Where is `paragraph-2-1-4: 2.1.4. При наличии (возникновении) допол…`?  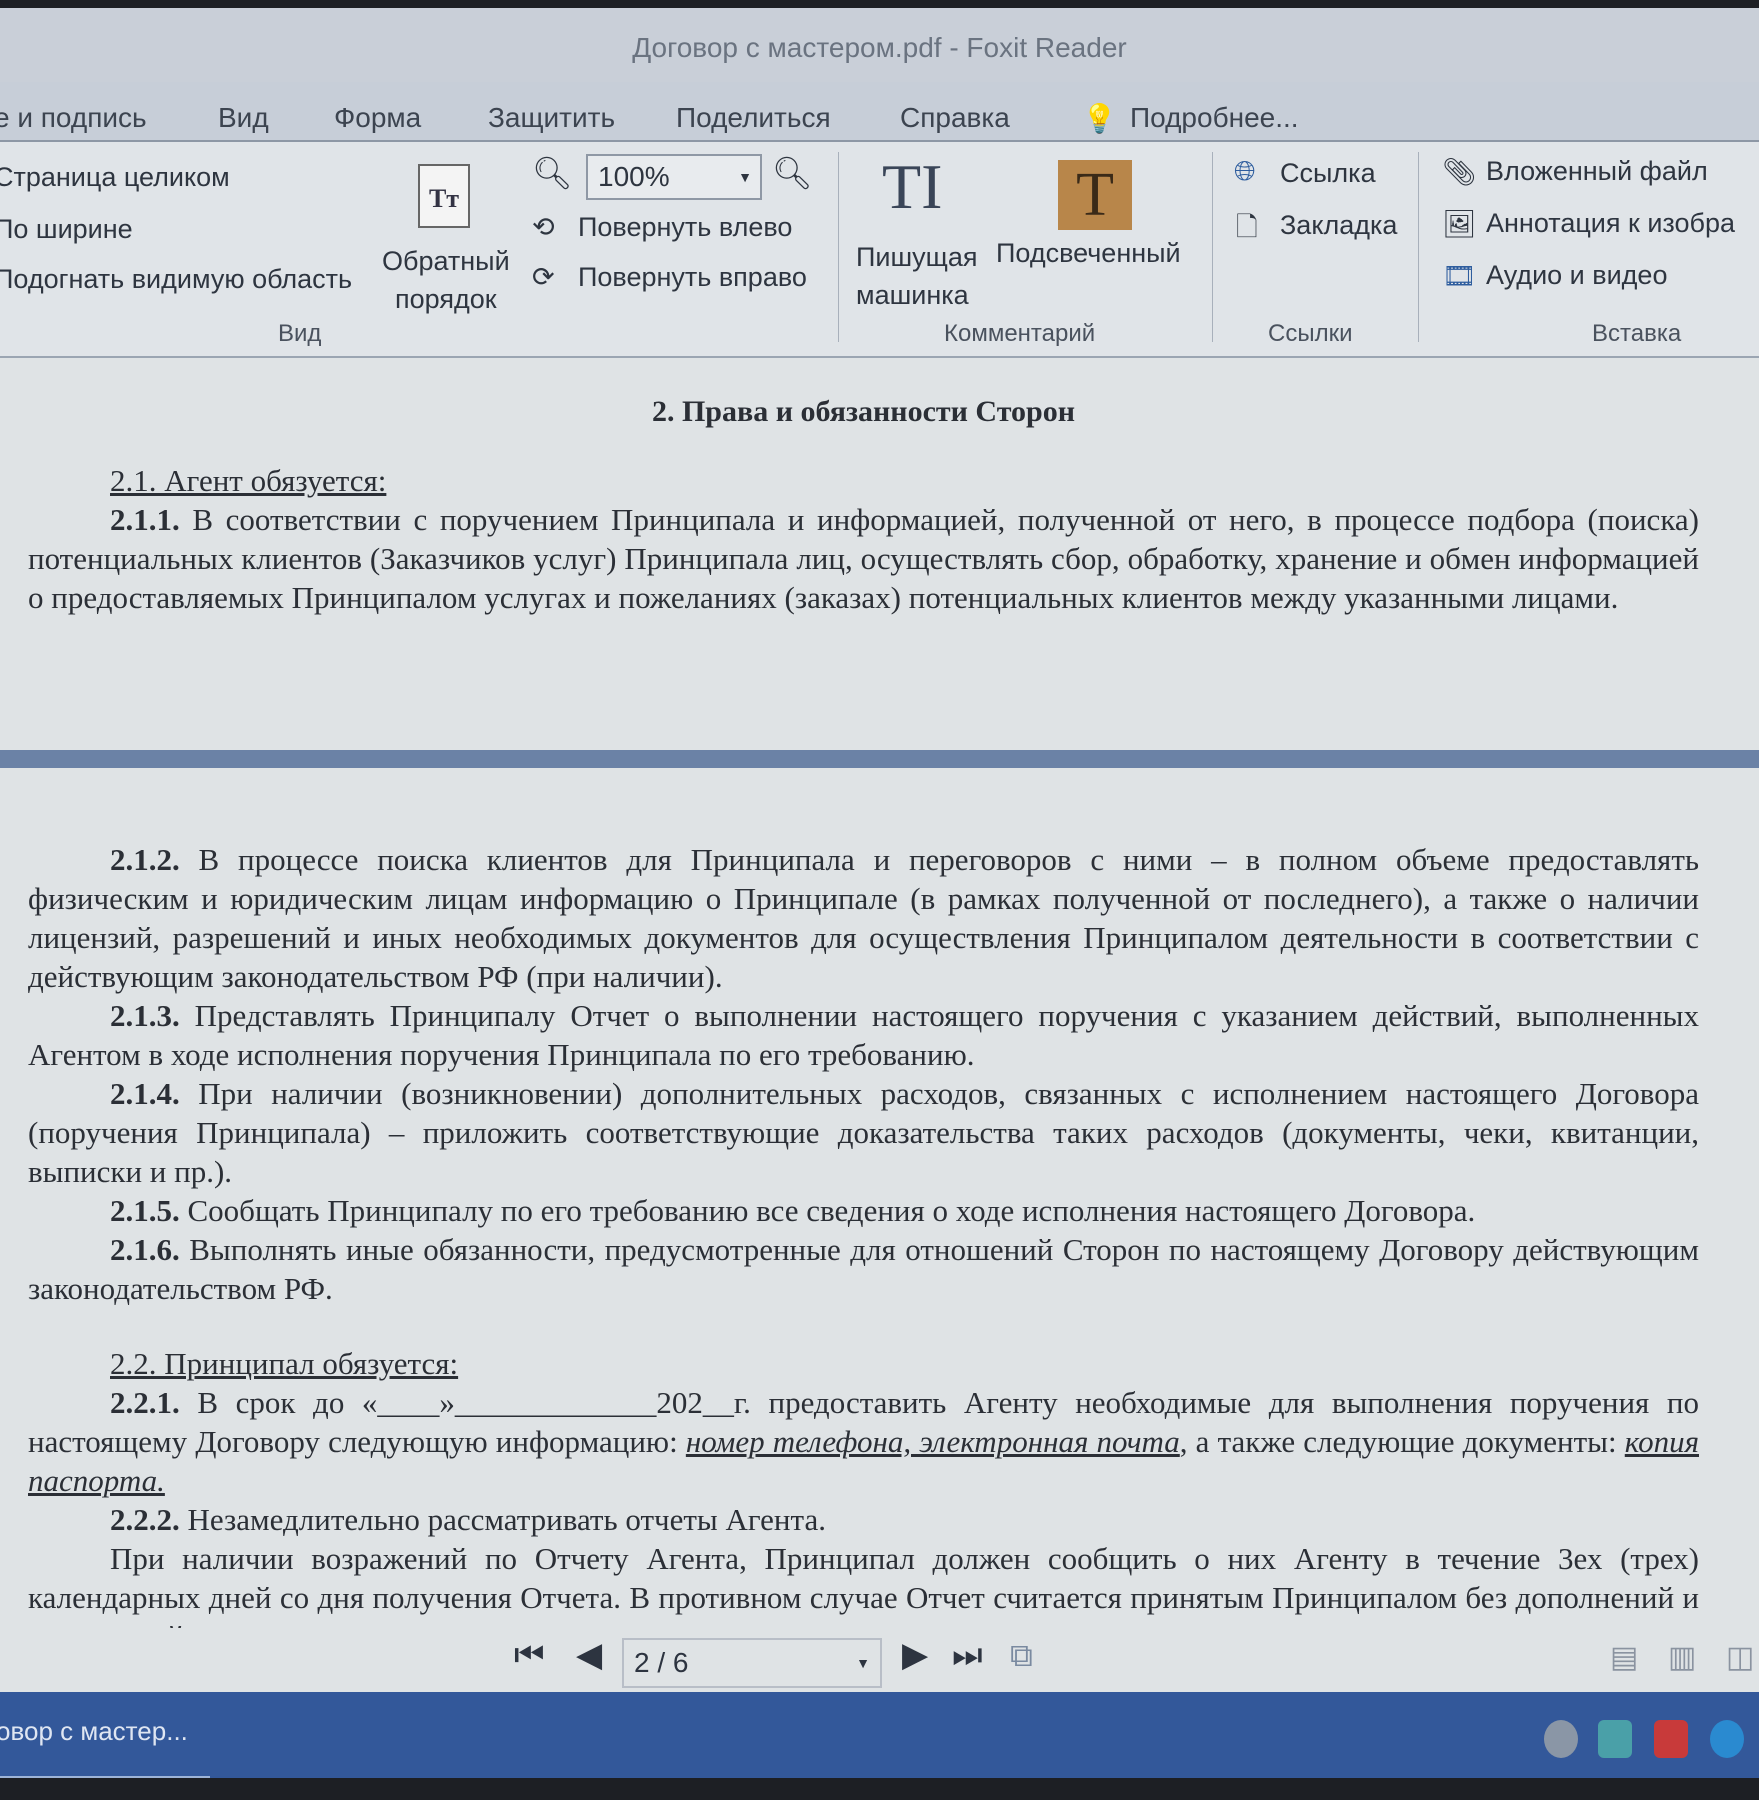 paragraph-2-1-4: 2.1.4. При наличии (возникновении) допол… is located at coordinates (863, 1132).